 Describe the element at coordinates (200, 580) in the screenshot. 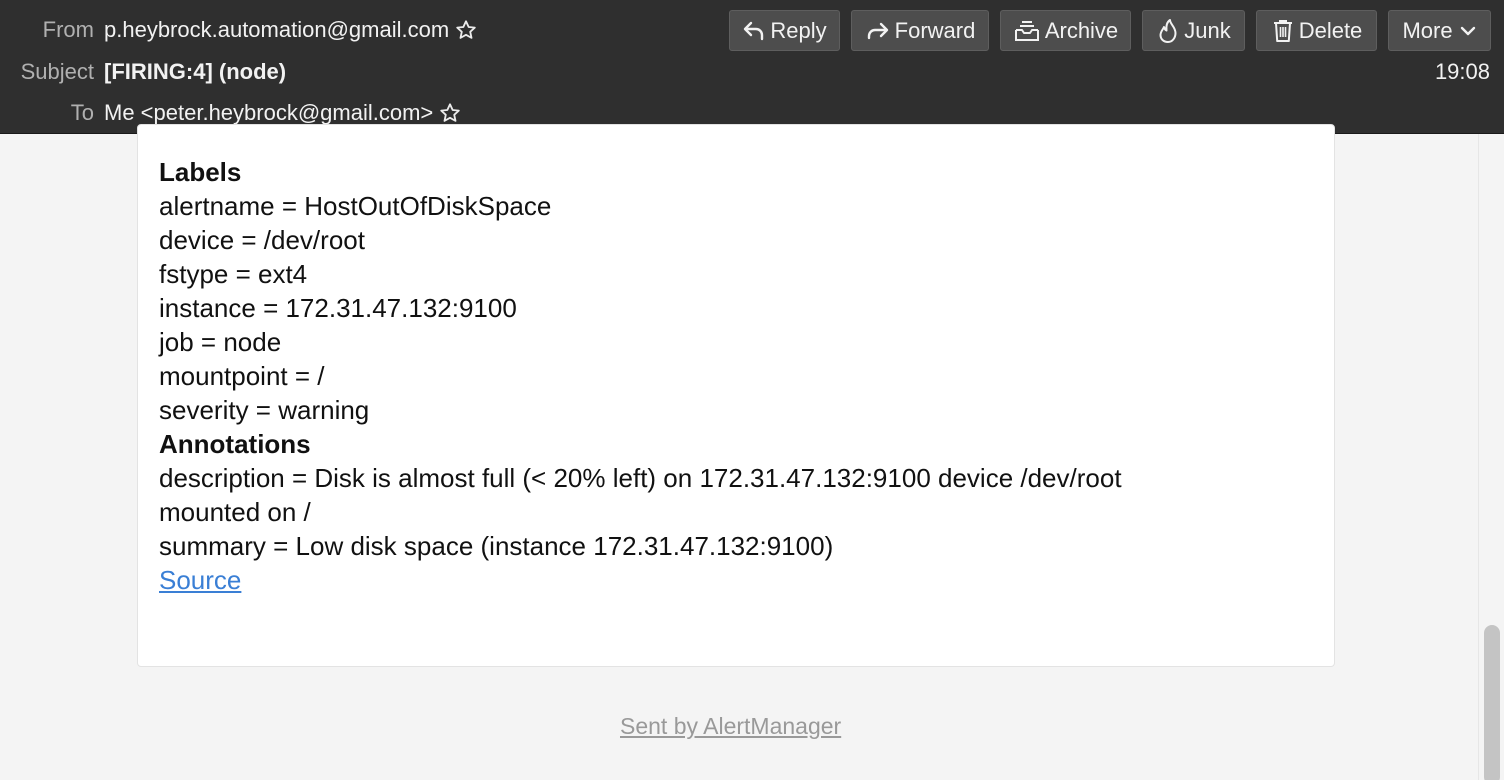

I see `source-link: Source` at that location.